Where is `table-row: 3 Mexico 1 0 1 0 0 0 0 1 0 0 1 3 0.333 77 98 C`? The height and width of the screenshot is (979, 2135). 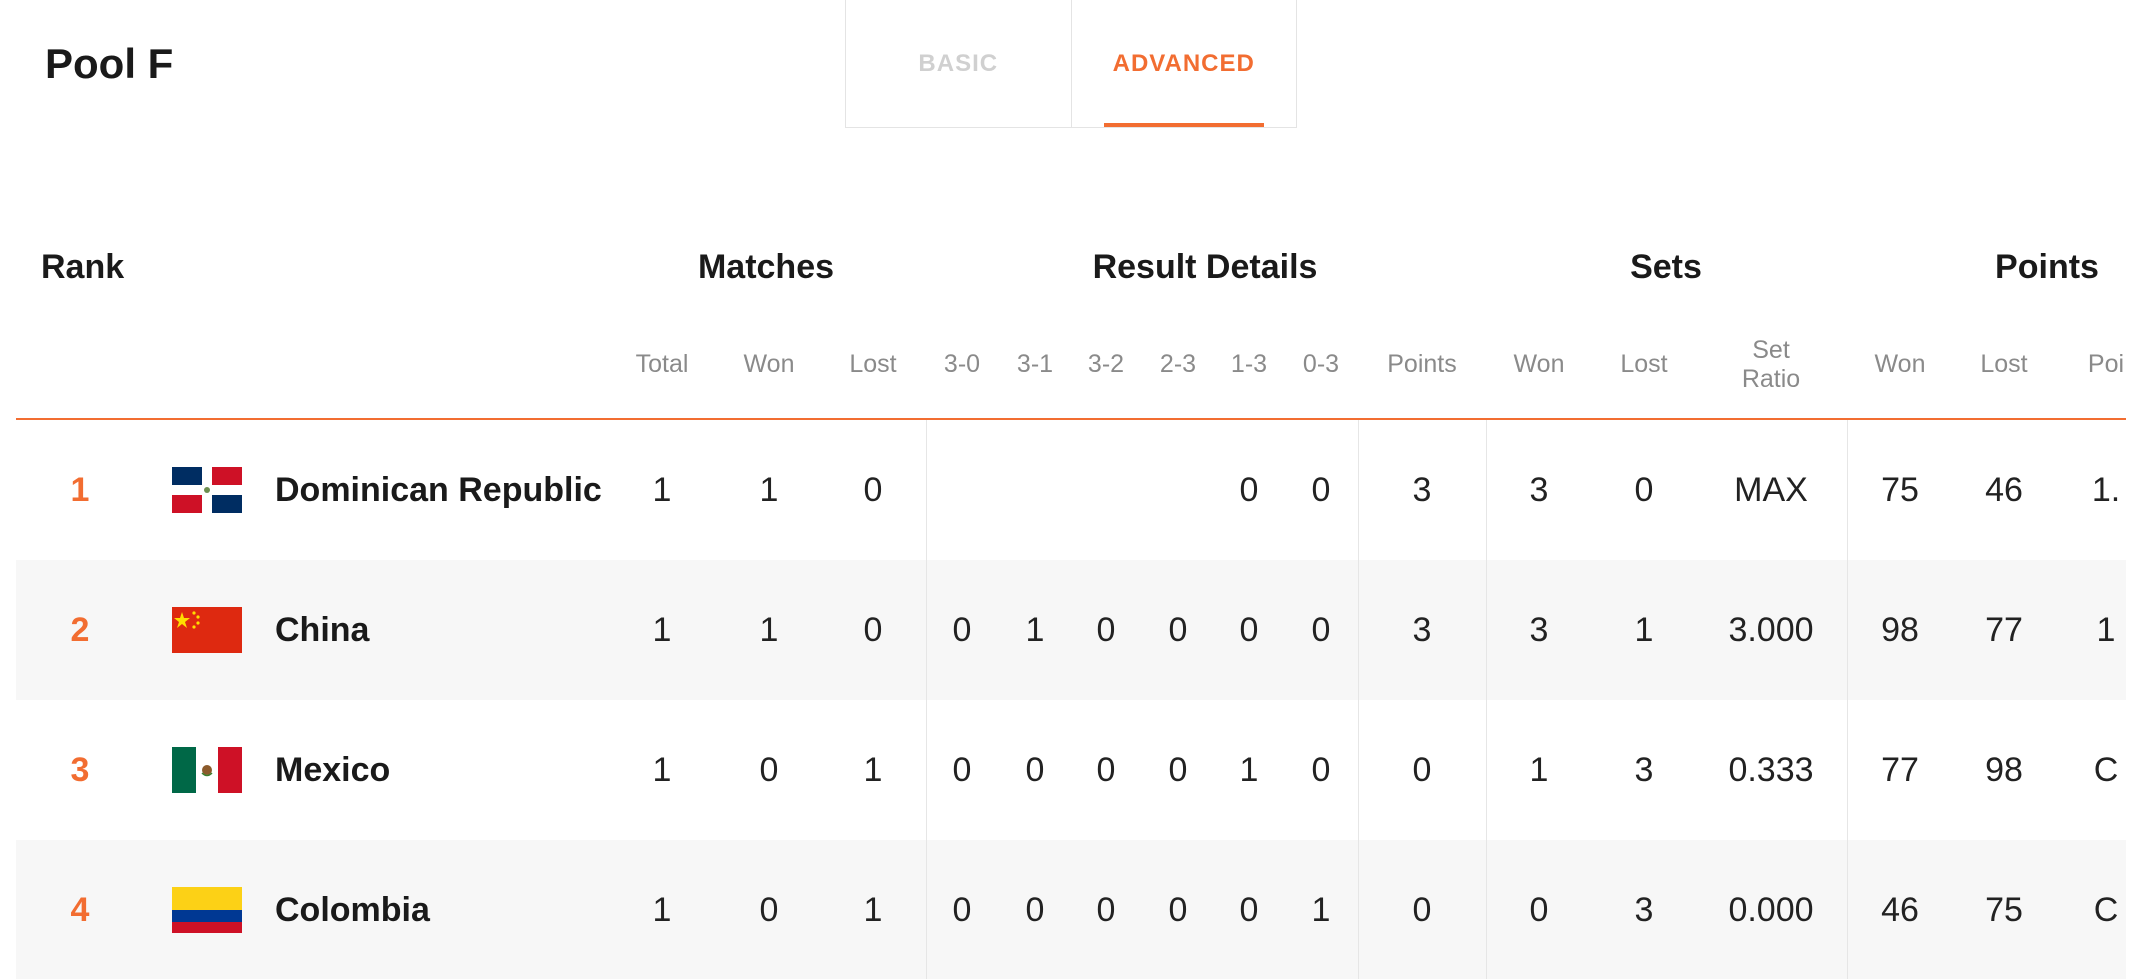
table-row: 3 Mexico 1 0 1 0 0 0 0 1 0 0 1 3 0.333 77 98 C is located at coordinates (1071, 770).